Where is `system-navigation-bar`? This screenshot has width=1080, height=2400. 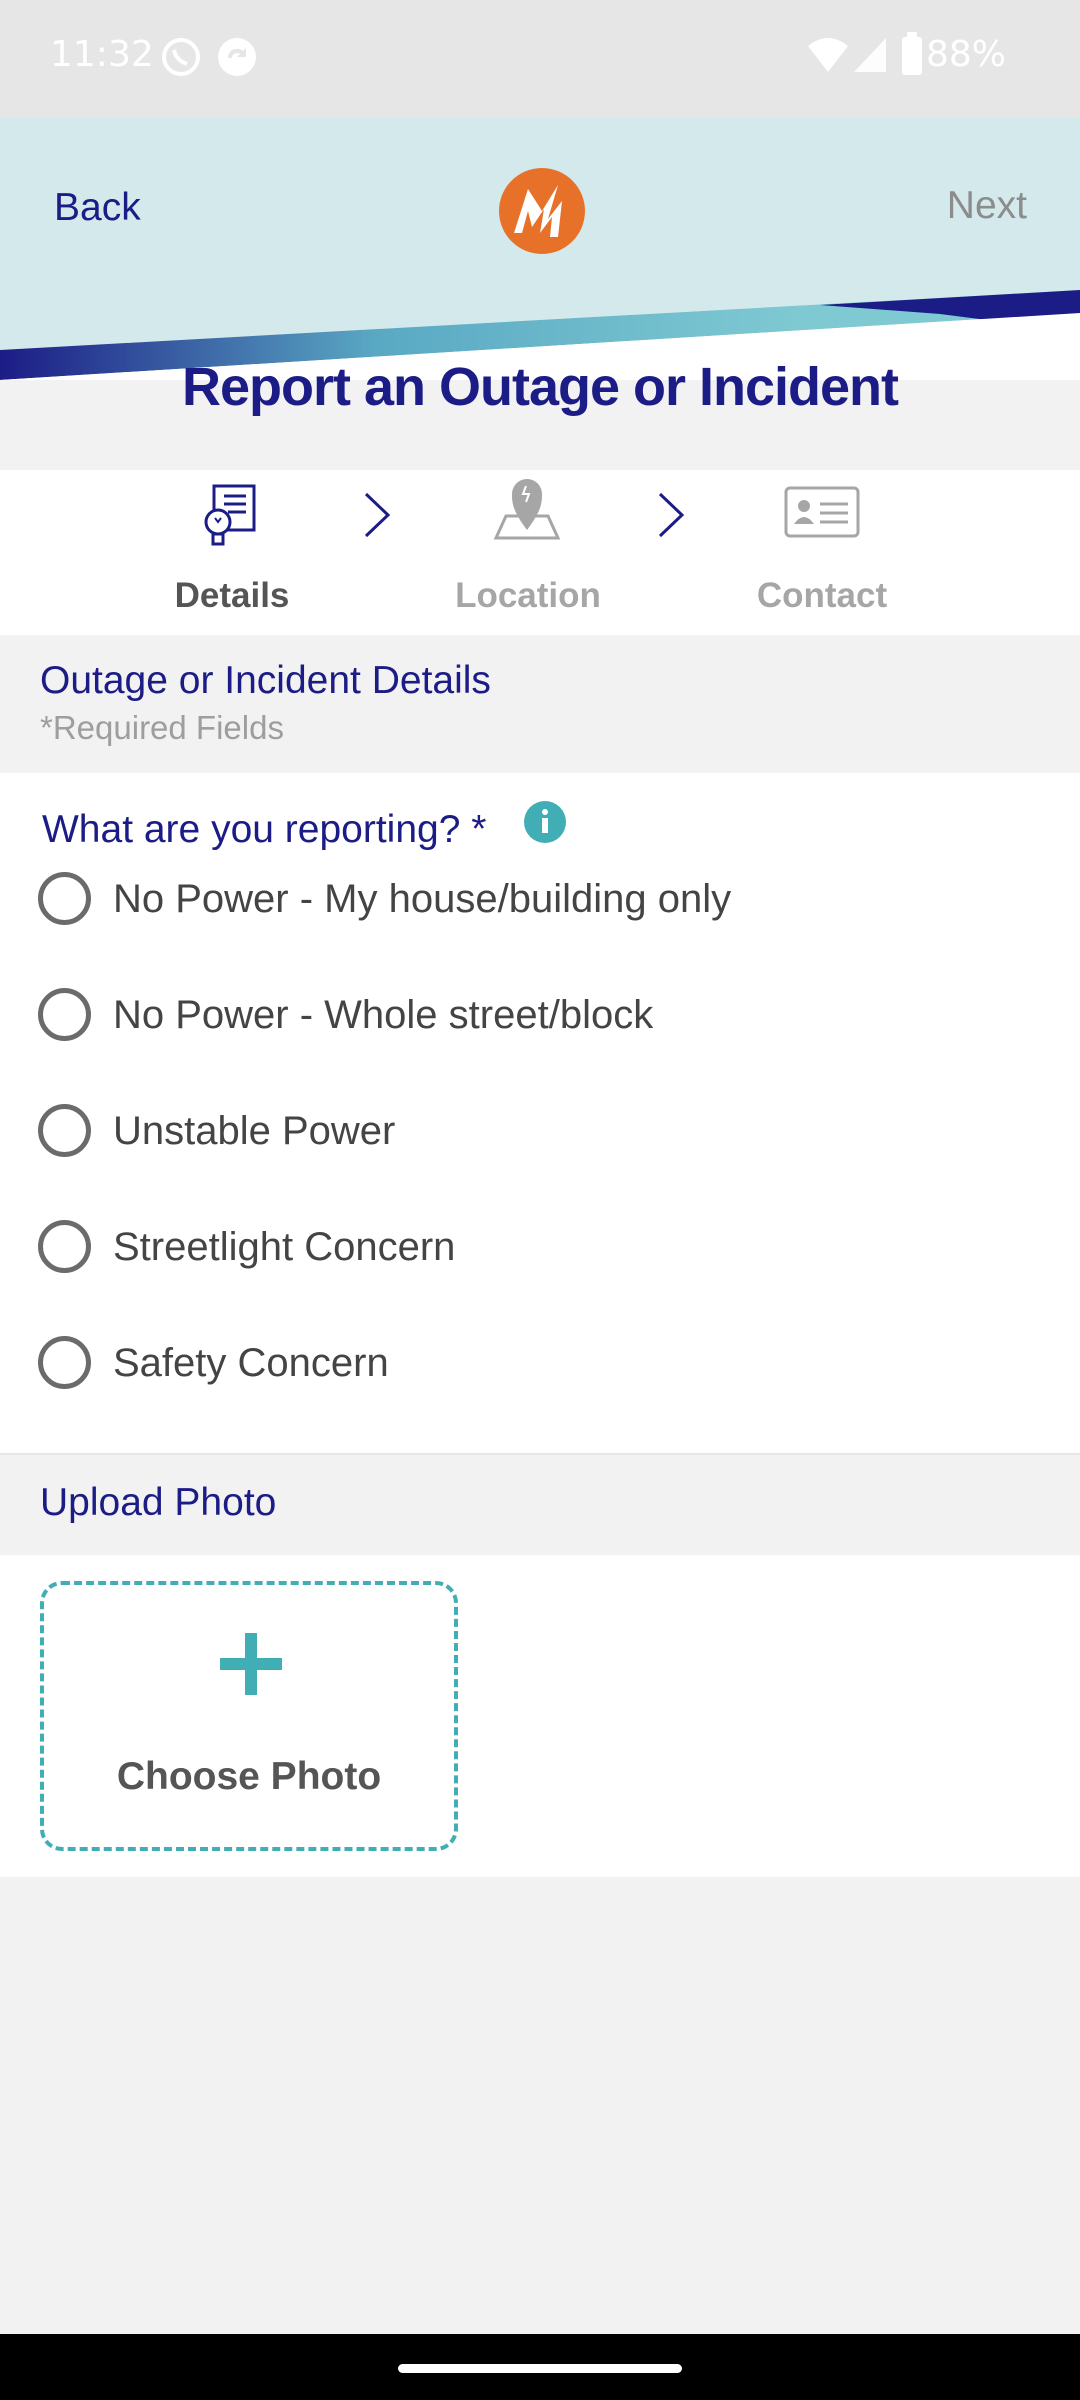
system-navigation-bar is located at coordinates (540, 2367).